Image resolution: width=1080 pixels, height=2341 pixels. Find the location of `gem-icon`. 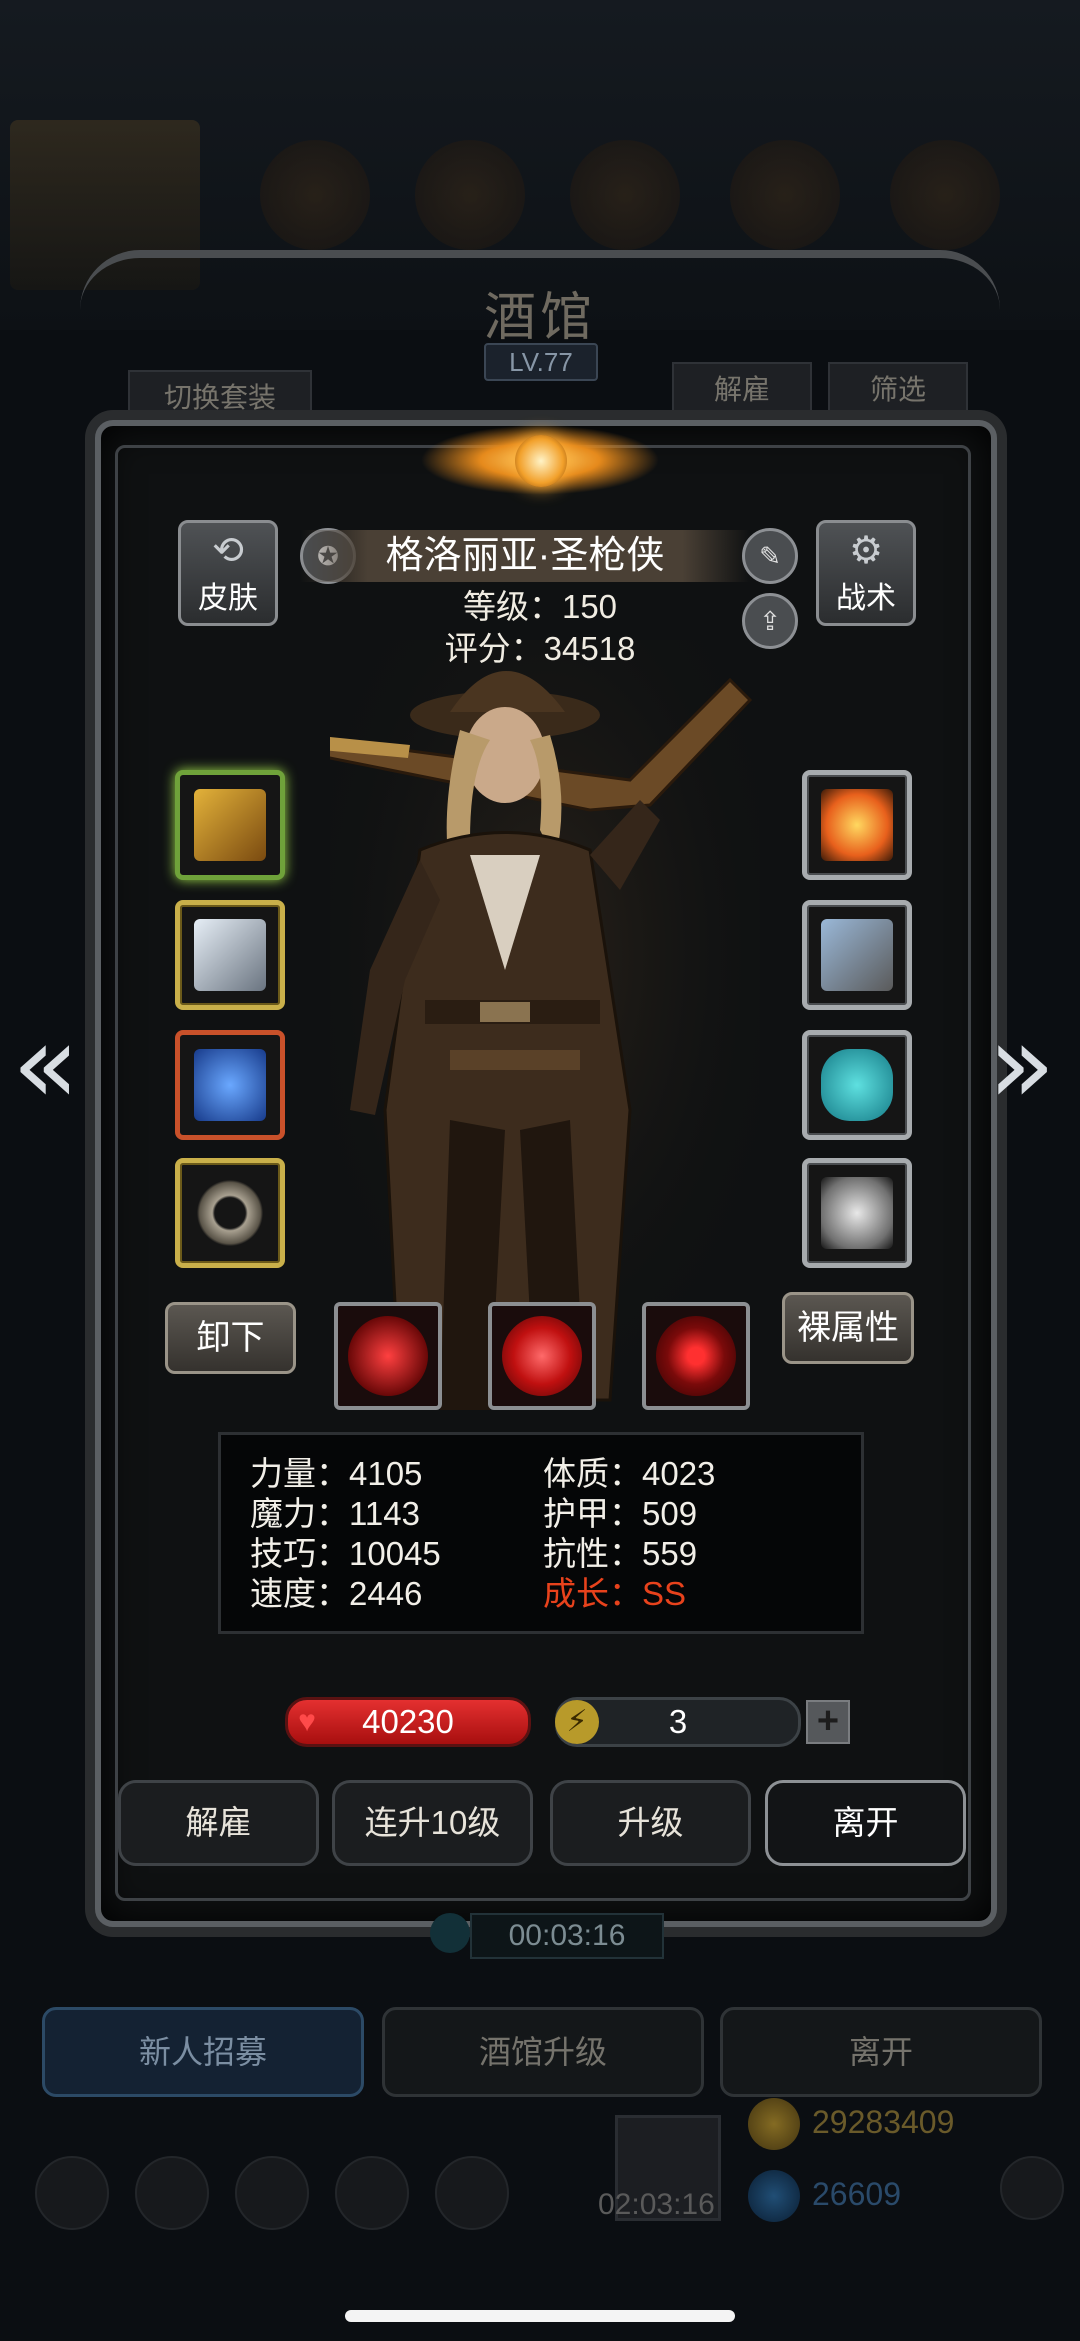

gem-icon is located at coordinates (774, 2196).